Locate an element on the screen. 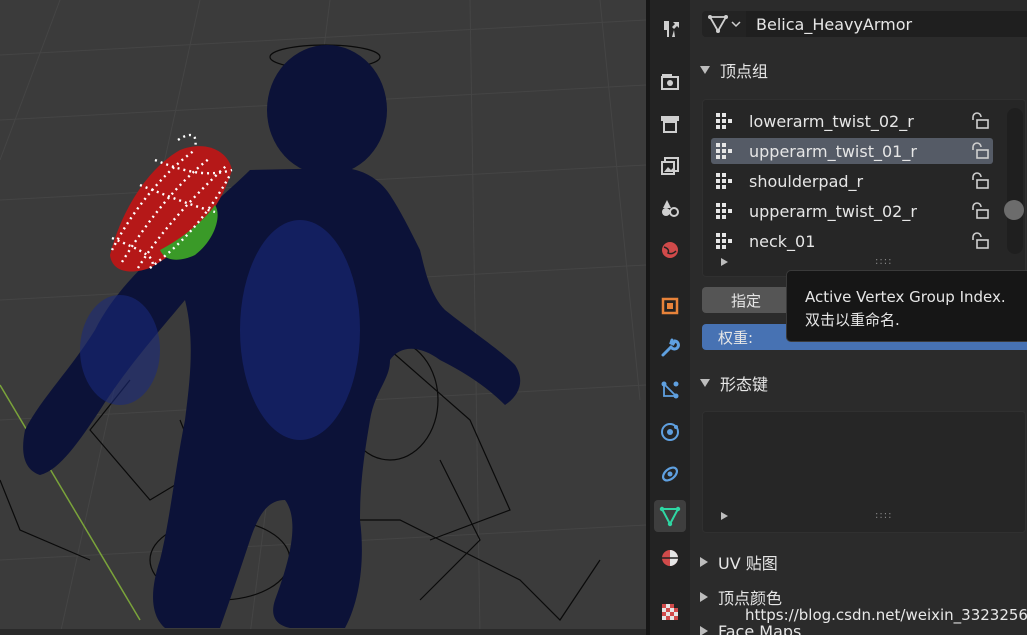 This screenshot has width=1027, height=635. view-layer-icon is located at coordinates (670, 166).